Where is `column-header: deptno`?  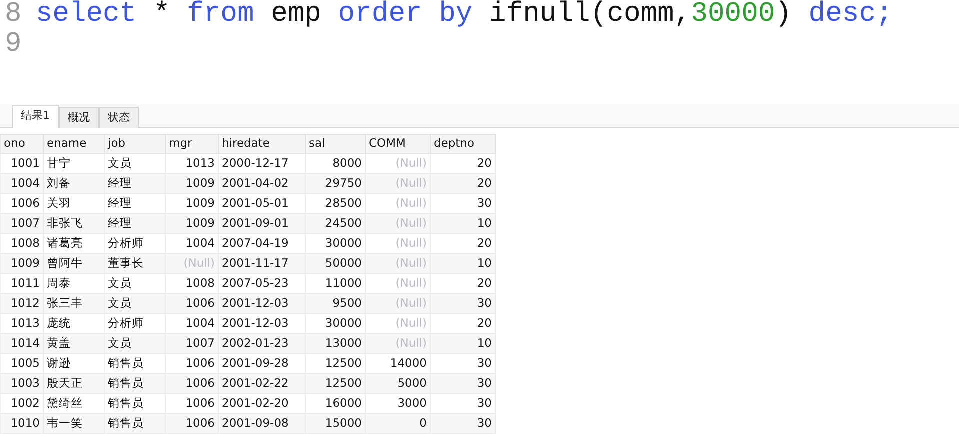 column-header: deptno is located at coordinates (463, 144).